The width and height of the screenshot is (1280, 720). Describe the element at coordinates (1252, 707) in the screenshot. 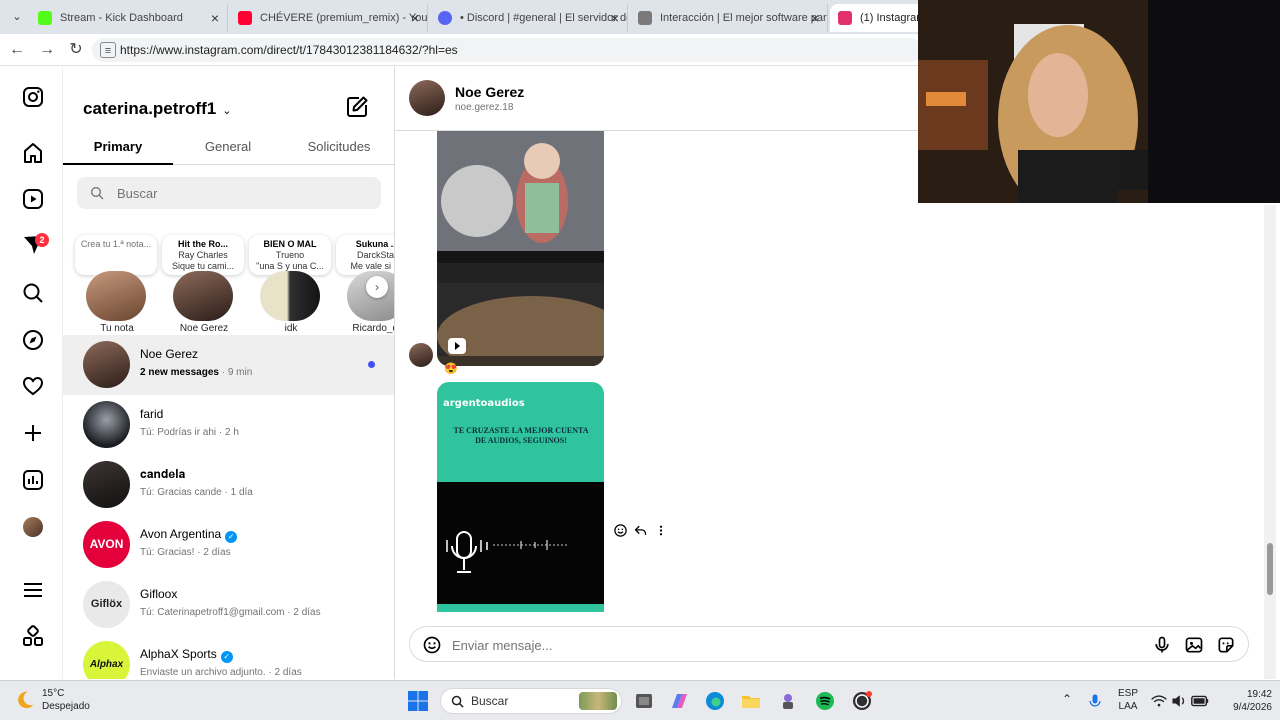

I see `clock-date: 9/4/2026` at that location.